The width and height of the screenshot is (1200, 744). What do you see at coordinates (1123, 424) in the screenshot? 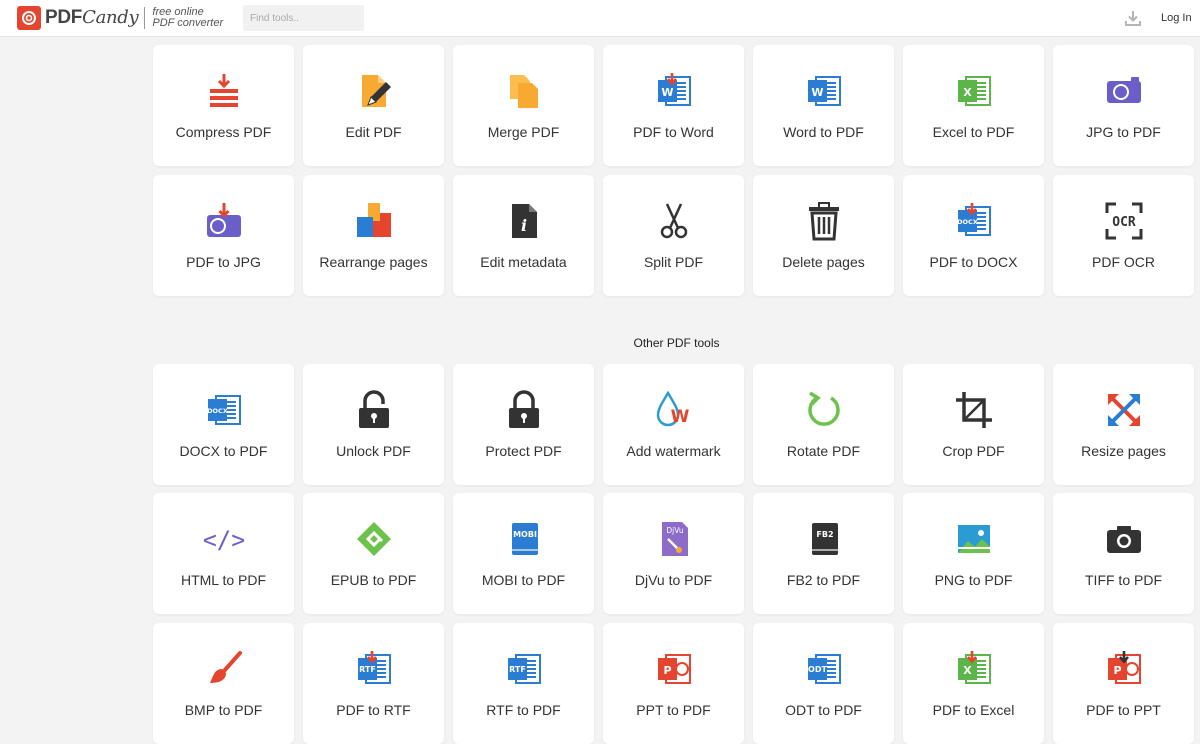
I see `tool-card-resize-pages: Resize pages` at bounding box center [1123, 424].